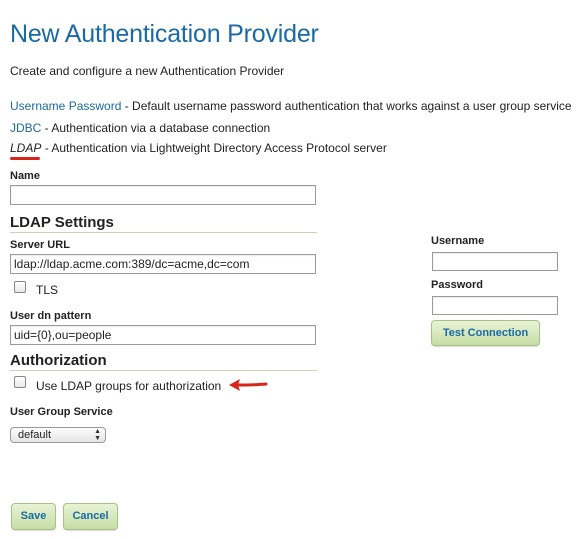  What do you see at coordinates (163, 264) in the screenshot?
I see `server-url-input` at bounding box center [163, 264].